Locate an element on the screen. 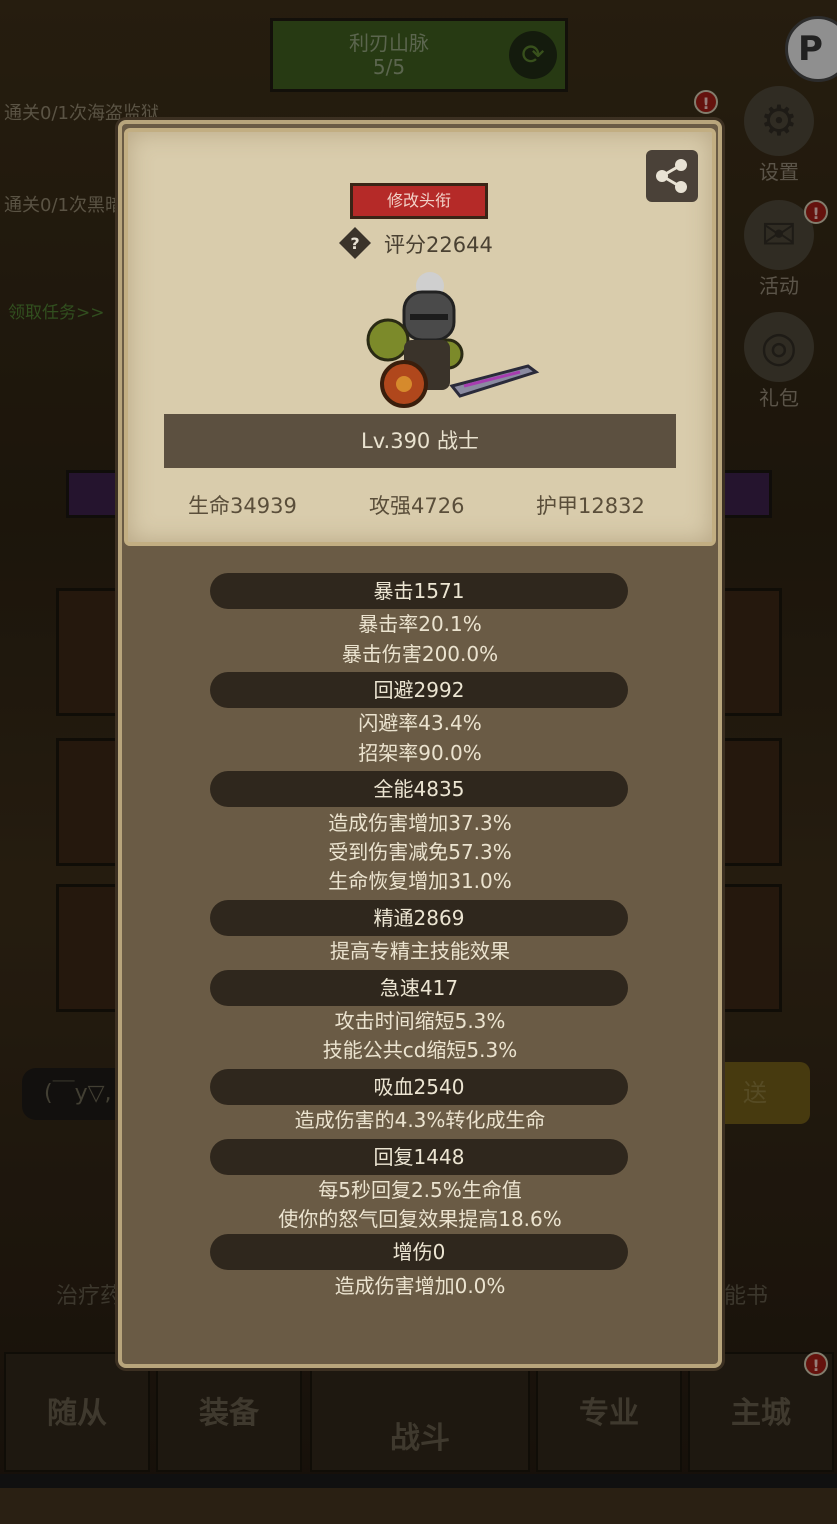 Image resolution: width=837 pixels, height=1524 pixels. help-icon: ? is located at coordinates (355, 243).